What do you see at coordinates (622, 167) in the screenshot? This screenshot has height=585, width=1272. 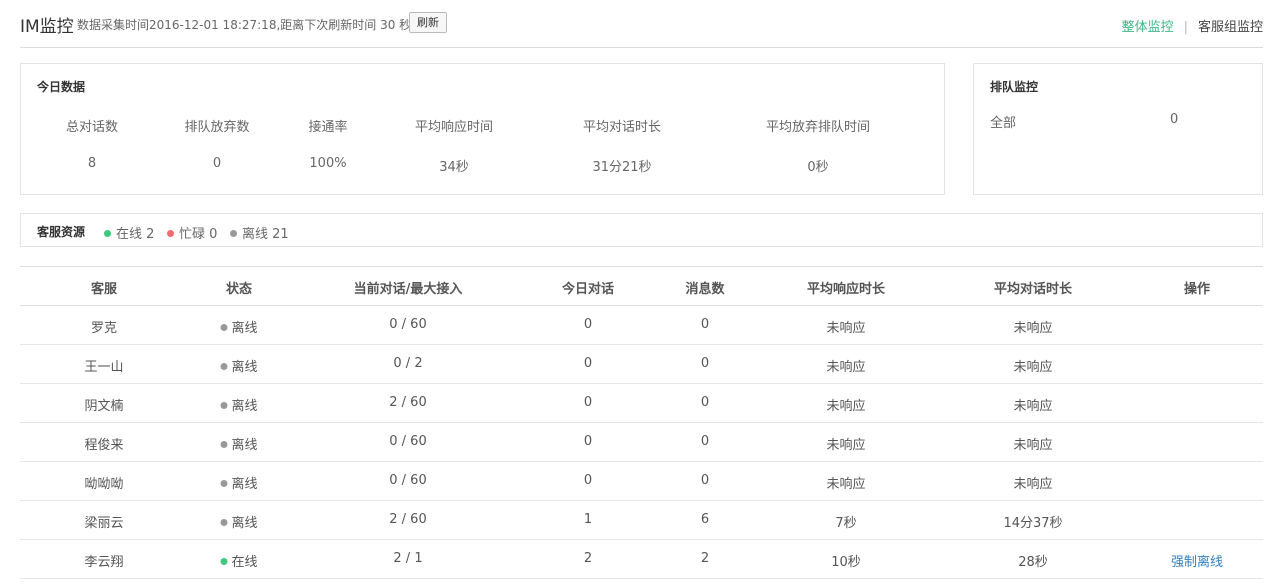 I see `stat-value: 31分21秒` at bounding box center [622, 167].